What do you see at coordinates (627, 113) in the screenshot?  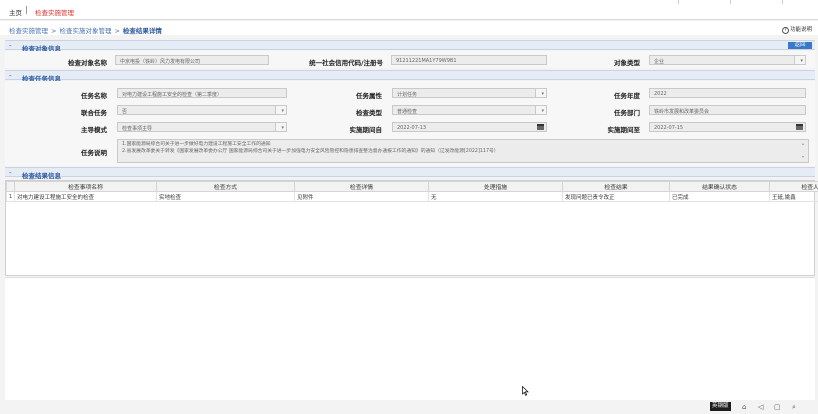 I see `task-dept-label: 任务部门` at bounding box center [627, 113].